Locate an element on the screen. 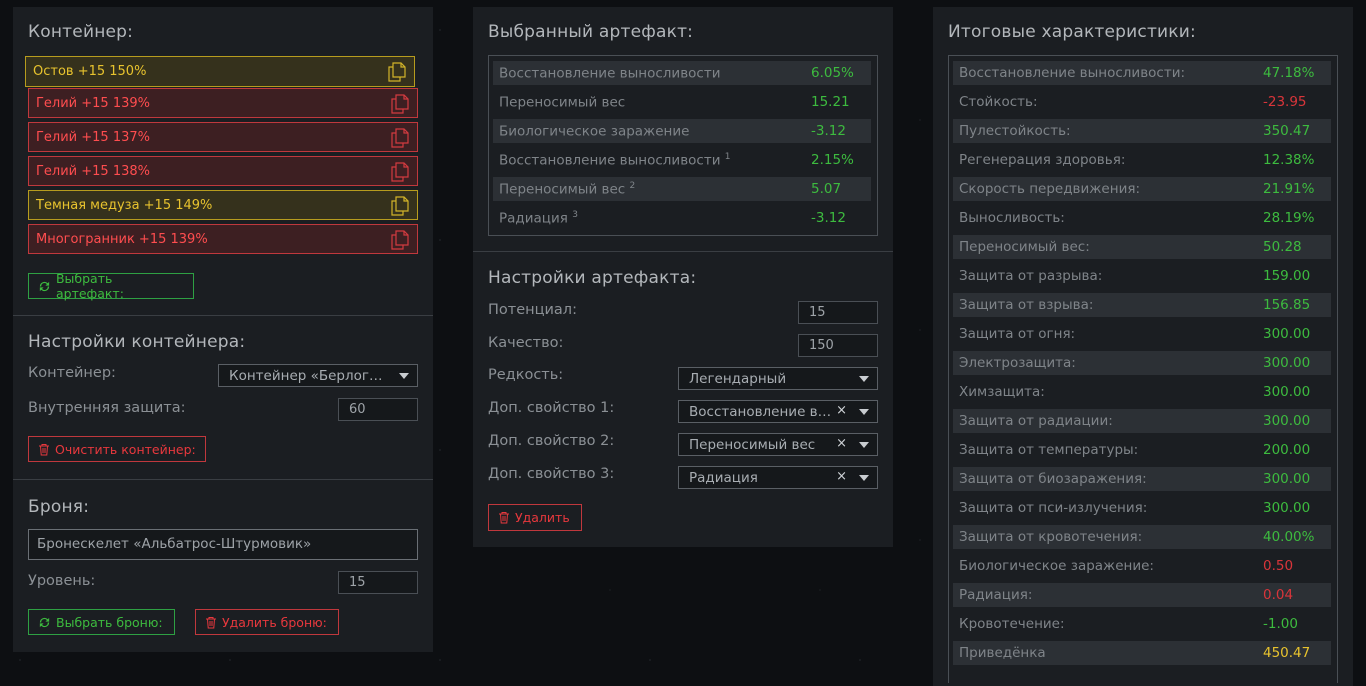 The image size is (1366, 686). total-row: Стойкость: -23.95 is located at coordinates (1142, 102).